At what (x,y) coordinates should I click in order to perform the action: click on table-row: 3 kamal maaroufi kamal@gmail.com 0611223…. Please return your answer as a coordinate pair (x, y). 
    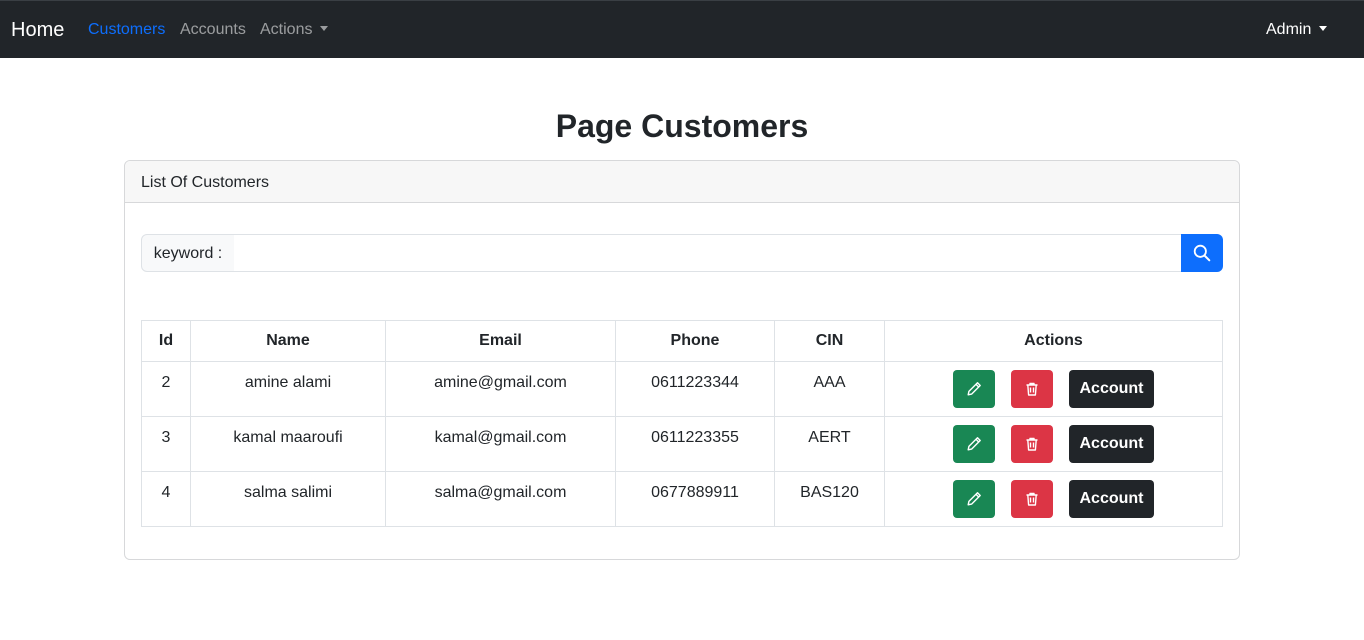
    Looking at the image, I should click on (682, 444).